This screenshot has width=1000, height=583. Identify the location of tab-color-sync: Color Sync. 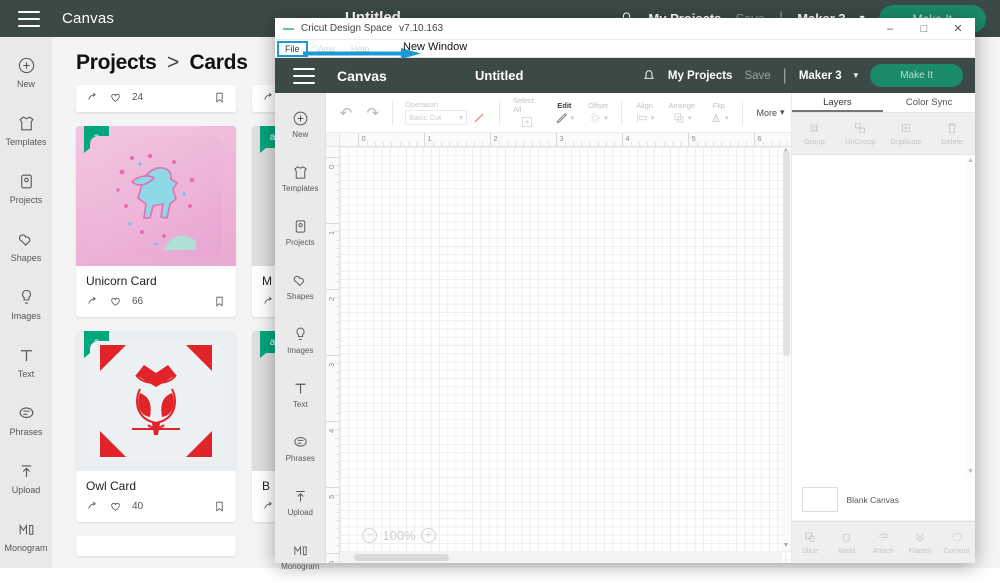
(929, 102).